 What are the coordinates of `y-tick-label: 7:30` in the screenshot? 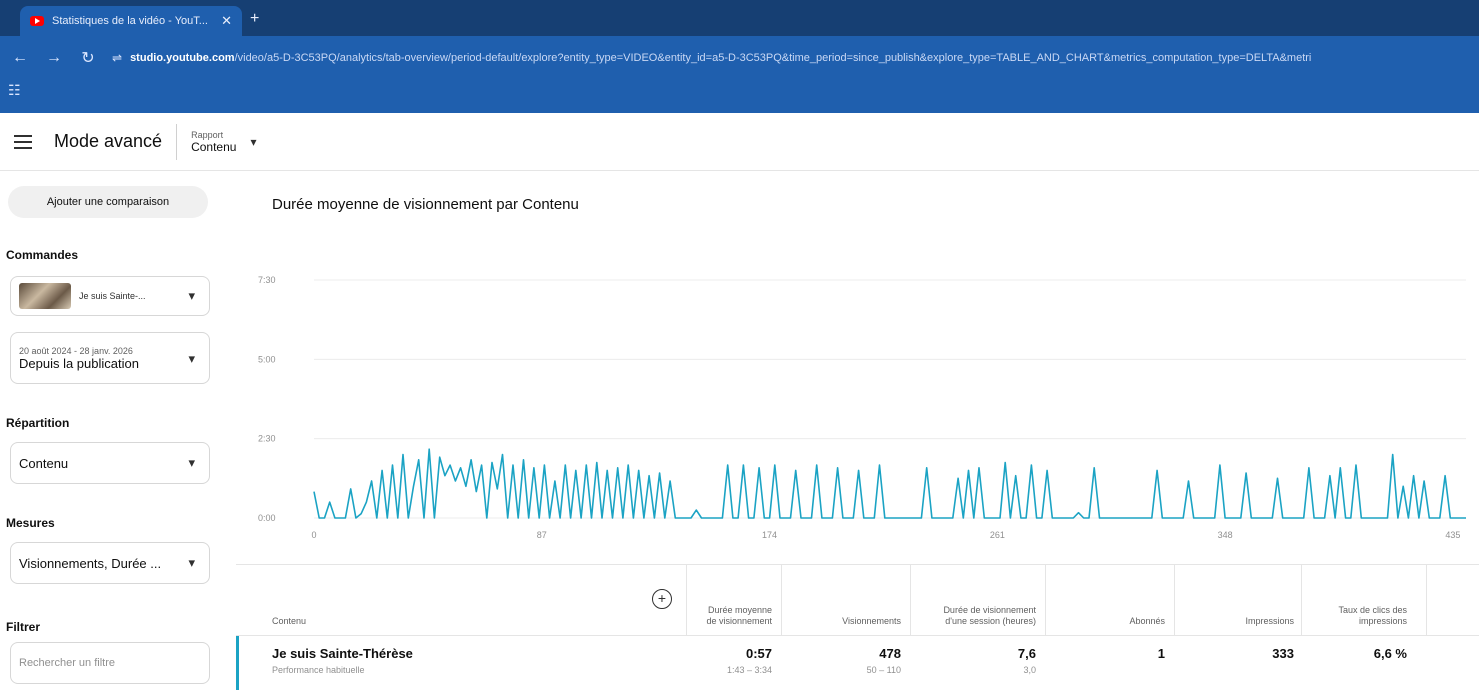 It's located at (267, 280).